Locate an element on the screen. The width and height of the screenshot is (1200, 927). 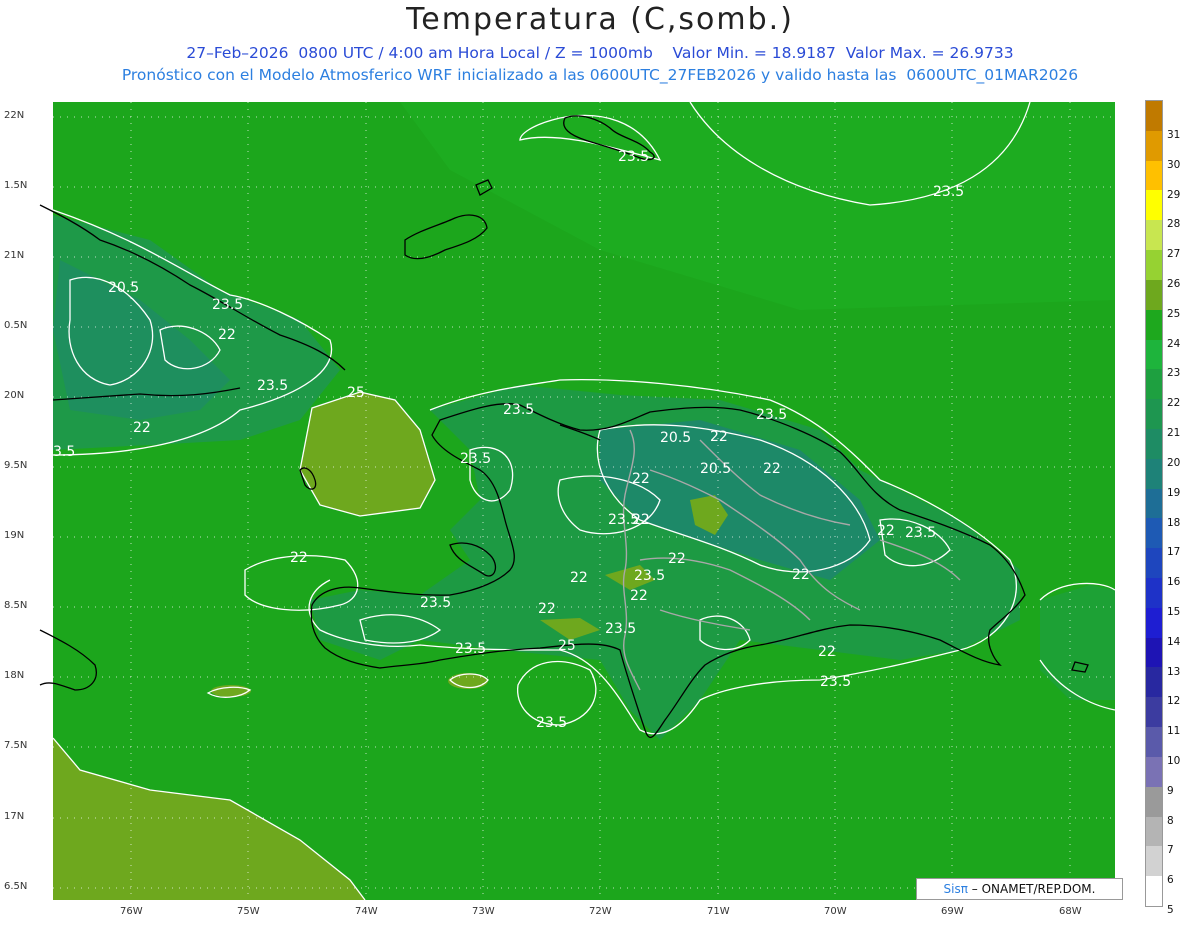
lat-label: 8.5N is located at coordinates (16, 605).